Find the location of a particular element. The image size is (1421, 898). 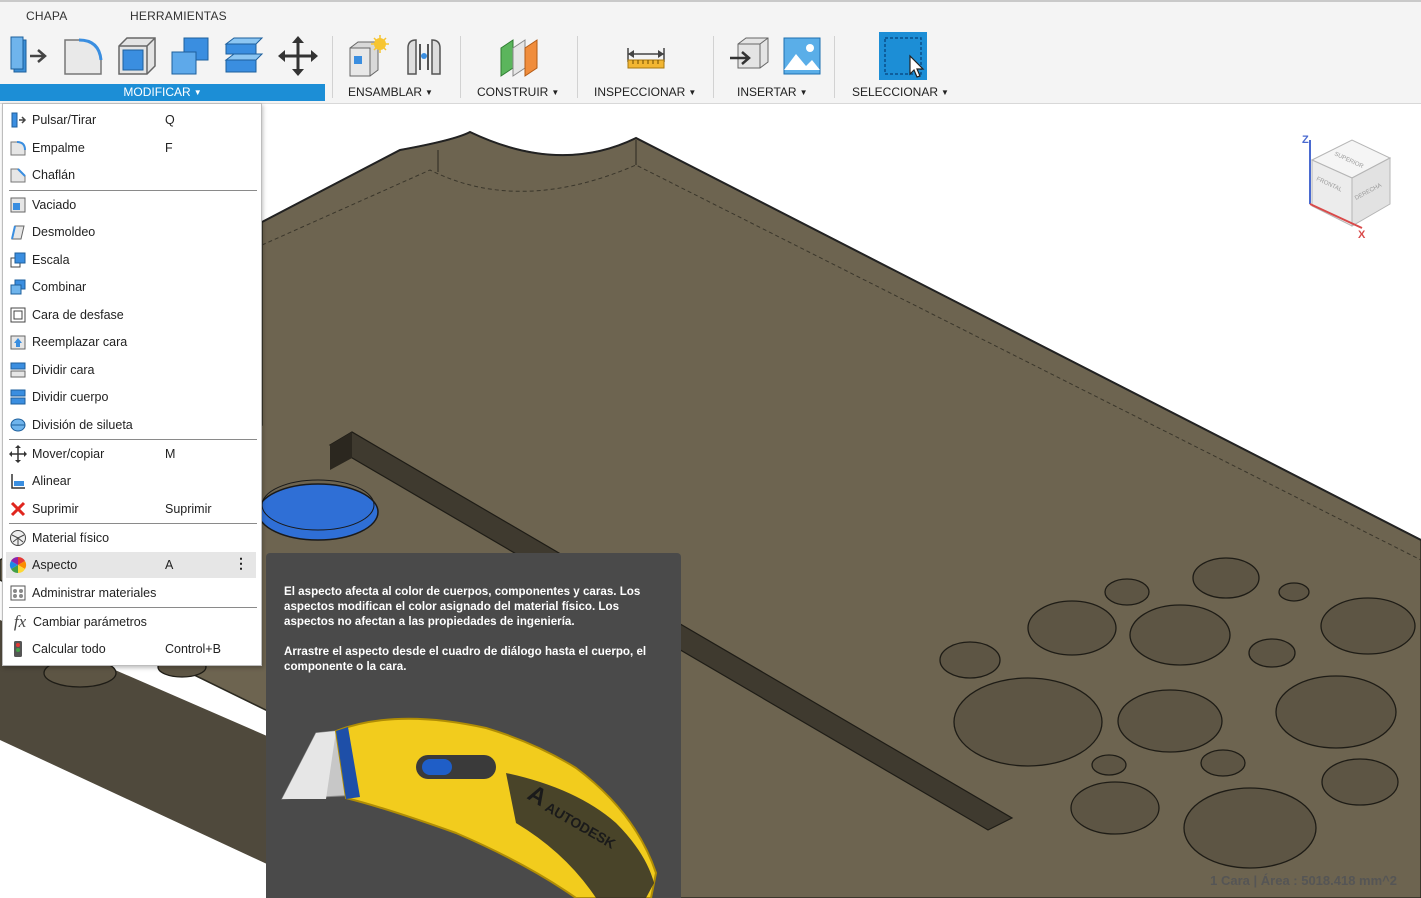

menu-item-vaciado: Vaciado is located at coordinates (131, 205).